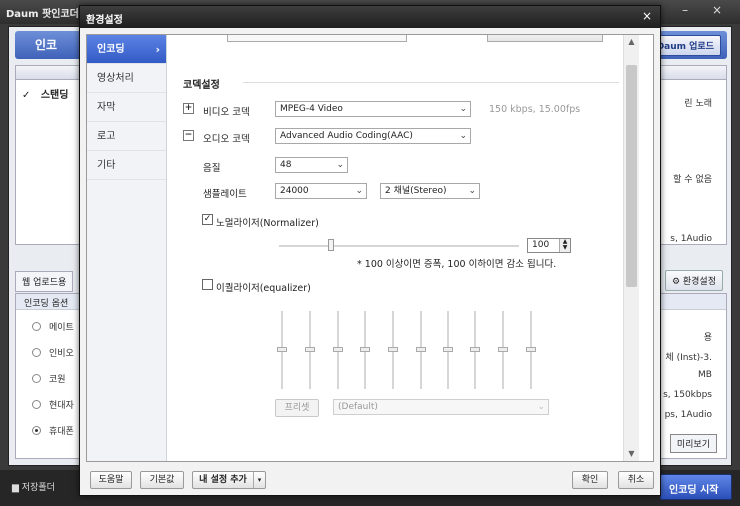 The width and height of the screenshot is (740, 506). Describe the element at coordinates (223, 480) in the screenshot. I see `add-my-settings-label: 내 설정 추가` at that location.